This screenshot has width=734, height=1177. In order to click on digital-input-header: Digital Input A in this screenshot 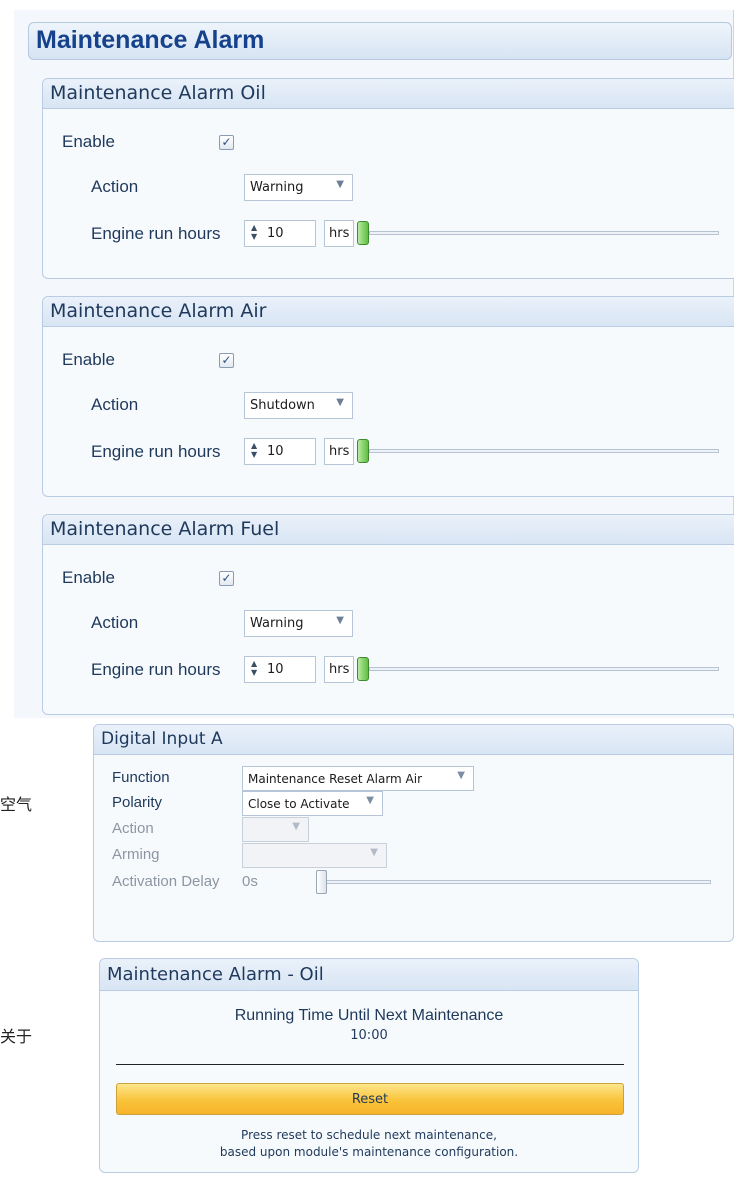, I will do `click(413, 740)`.